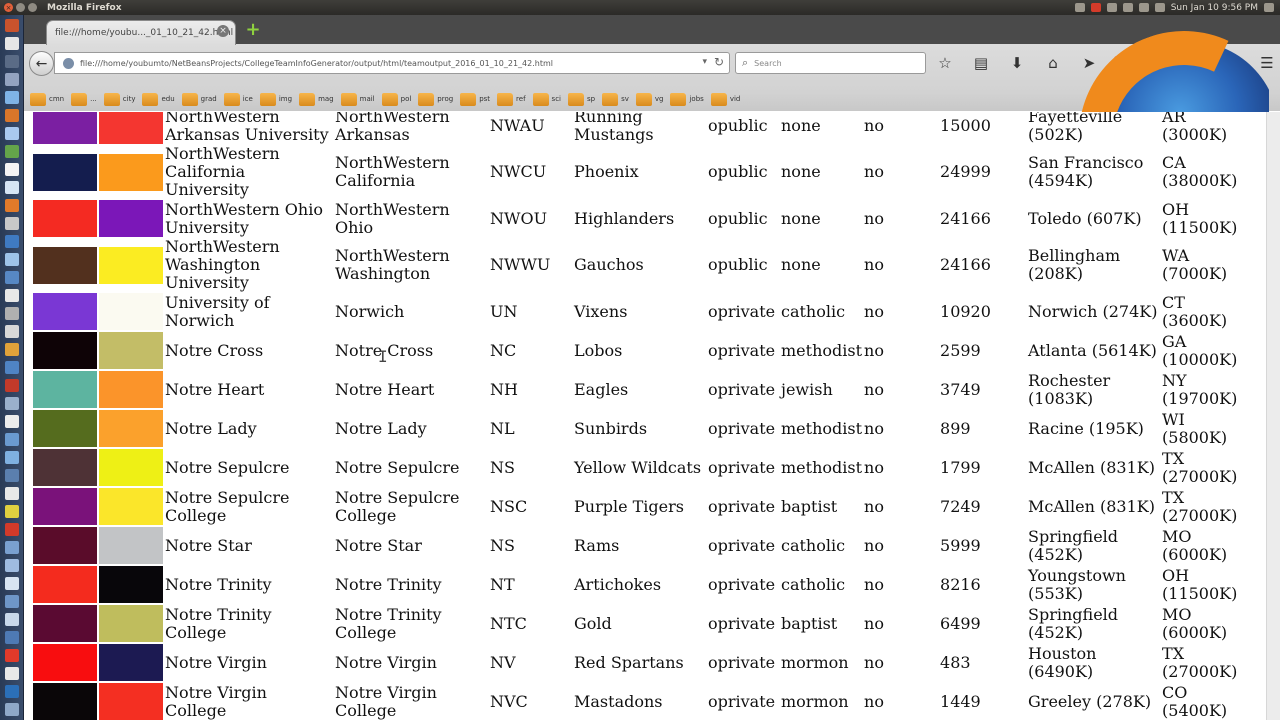 Image resolution: width=1280 pixels, height=720 pixels. Describe the element at coordinates (275, 99) in the screenshot. I see `bookmark-folder: img` at that location.